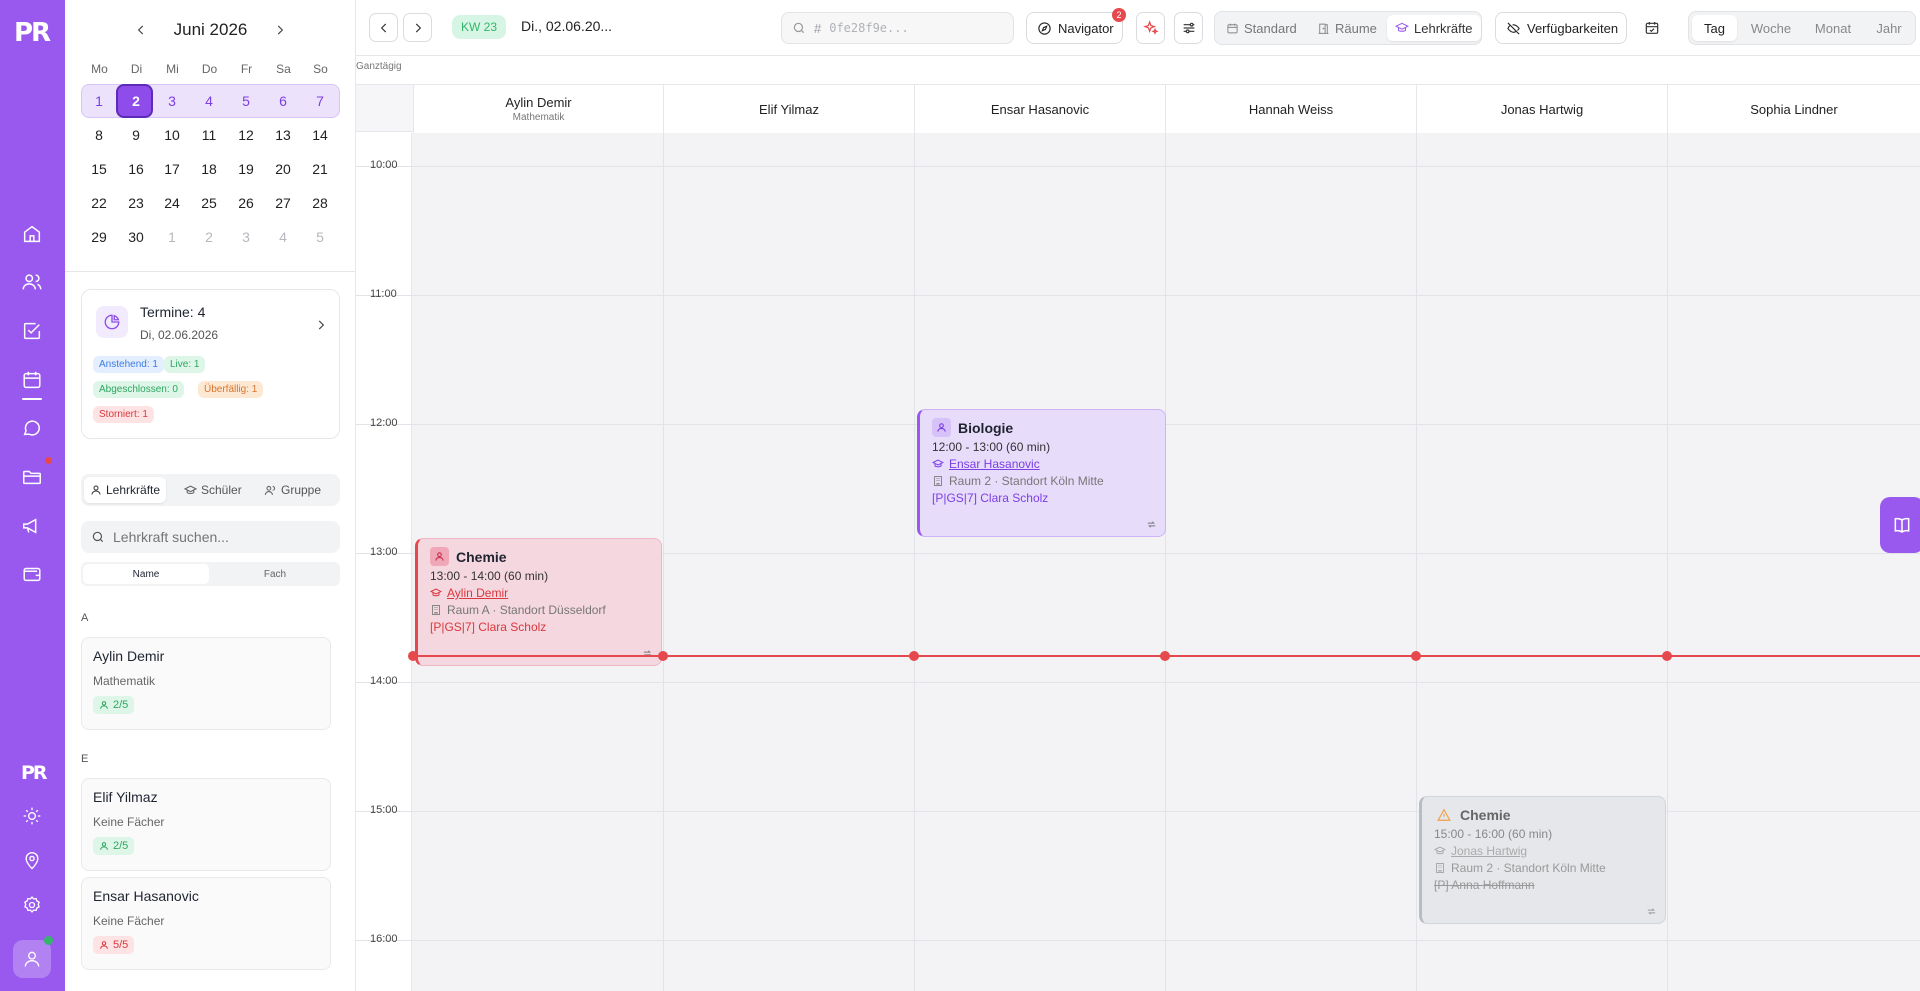 This screenshot has height=991, width=1920. What do you see at coordinates (32, 428) in the screenshot?
I see `chat-icon` at bounding box center [32, 428].